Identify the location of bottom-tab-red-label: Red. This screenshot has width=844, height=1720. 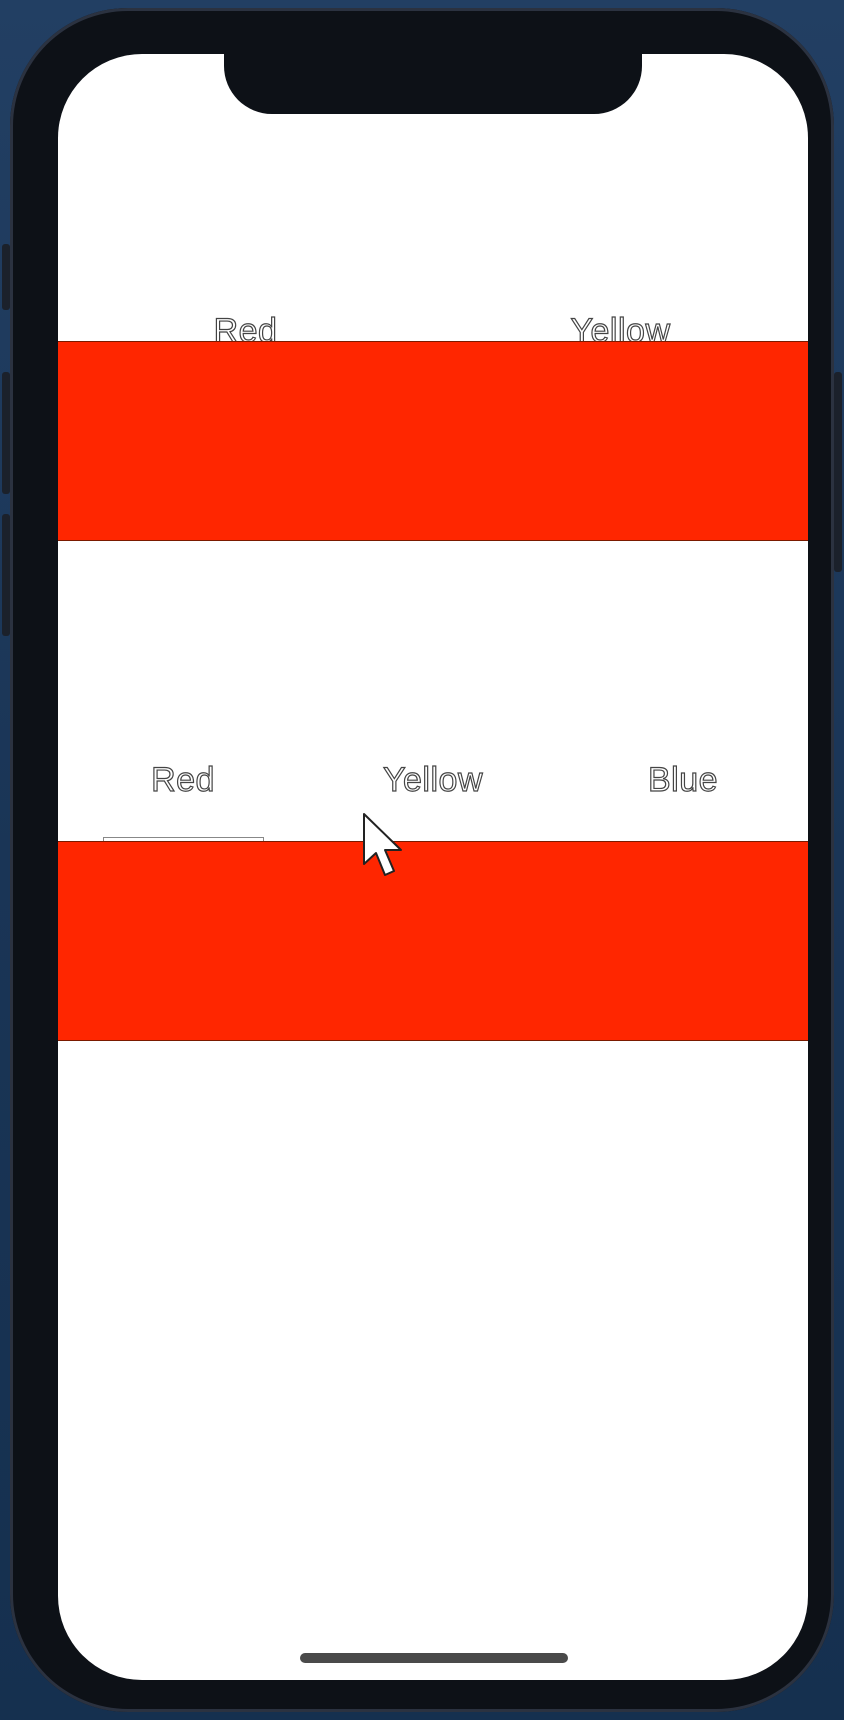
(182, 779).